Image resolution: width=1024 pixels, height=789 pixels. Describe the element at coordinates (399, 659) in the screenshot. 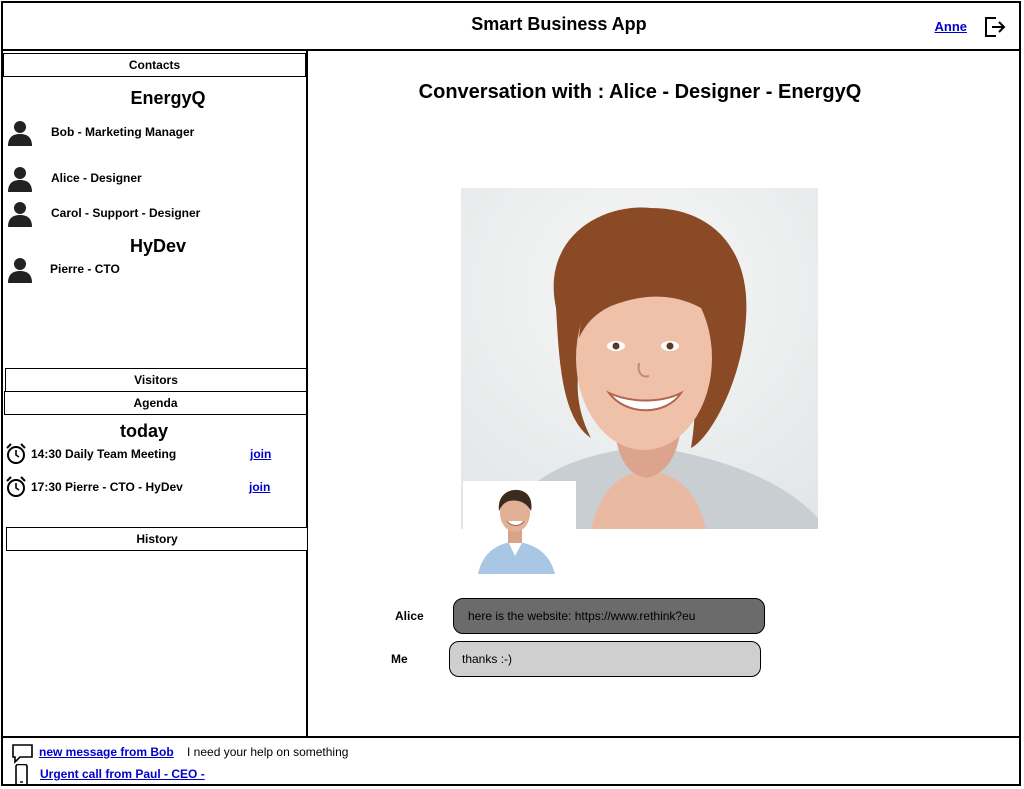

I see `message-sender: Me` at that location.